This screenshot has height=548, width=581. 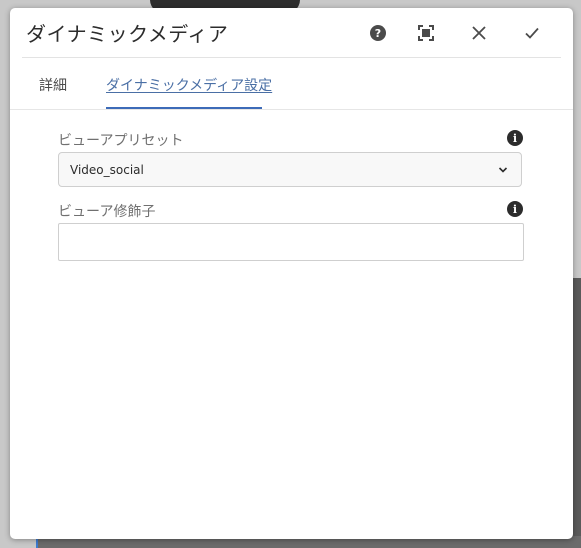 I want to click on viewer-preset-label: ビューアプリセット, so click(x=121, y=141).